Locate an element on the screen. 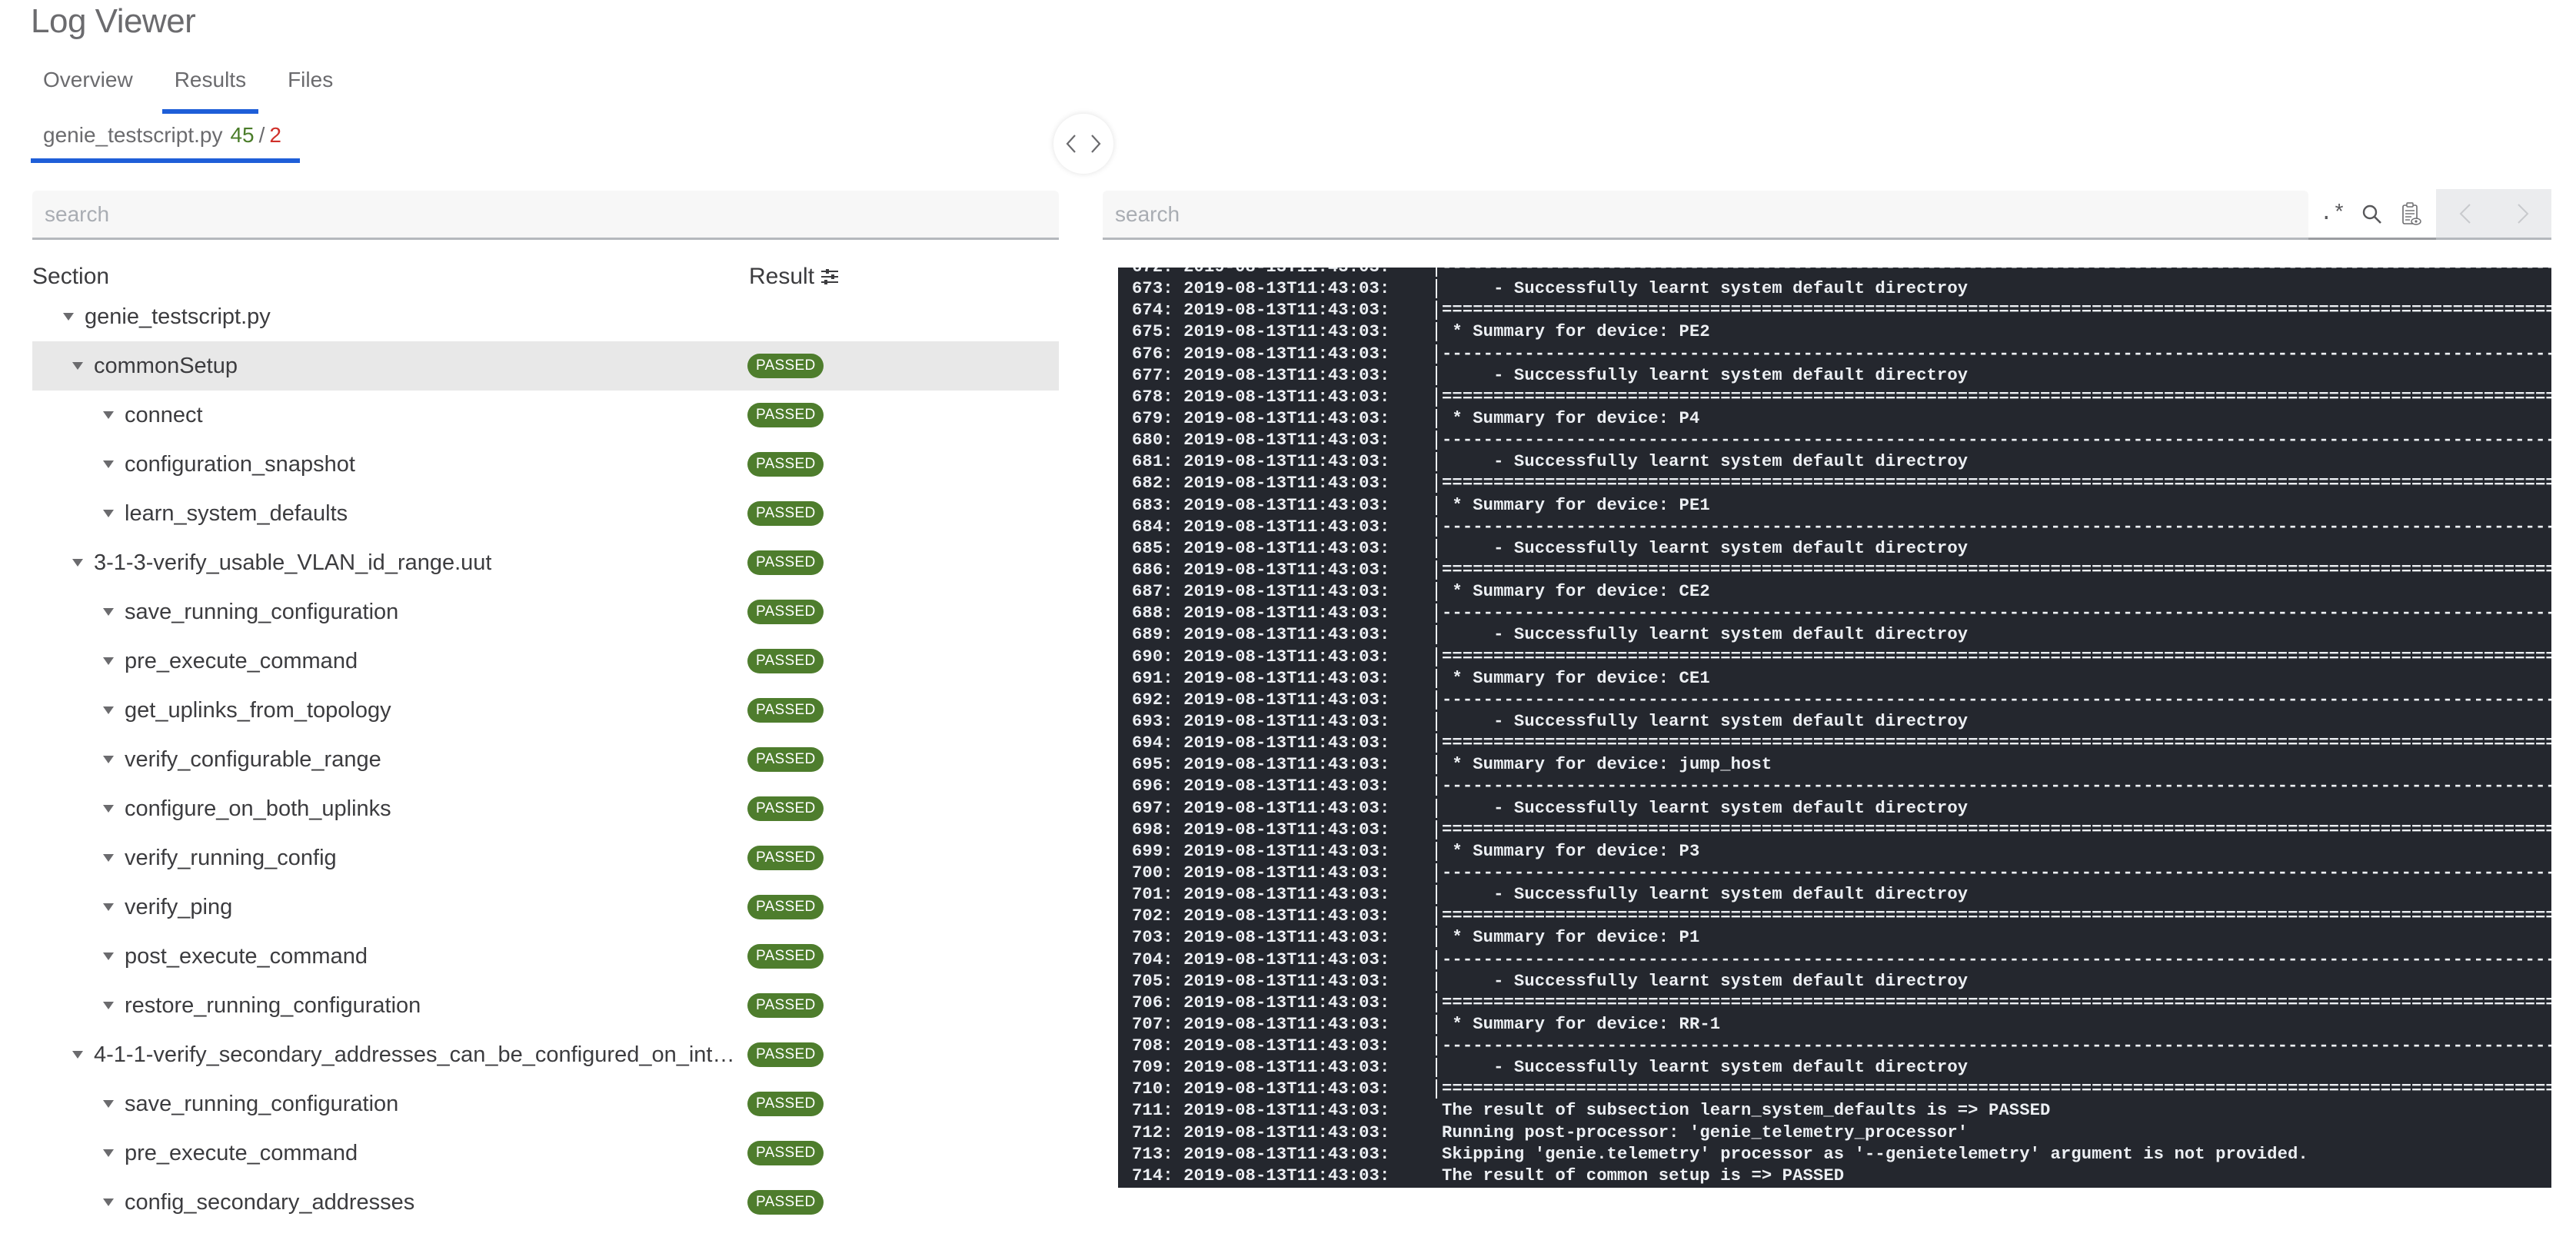 The width and height of the screenshot is (2576, 1250). log-line-timestamp: 695: 2019-08-13T11:43:03: is located at coordinates (1261, 765).